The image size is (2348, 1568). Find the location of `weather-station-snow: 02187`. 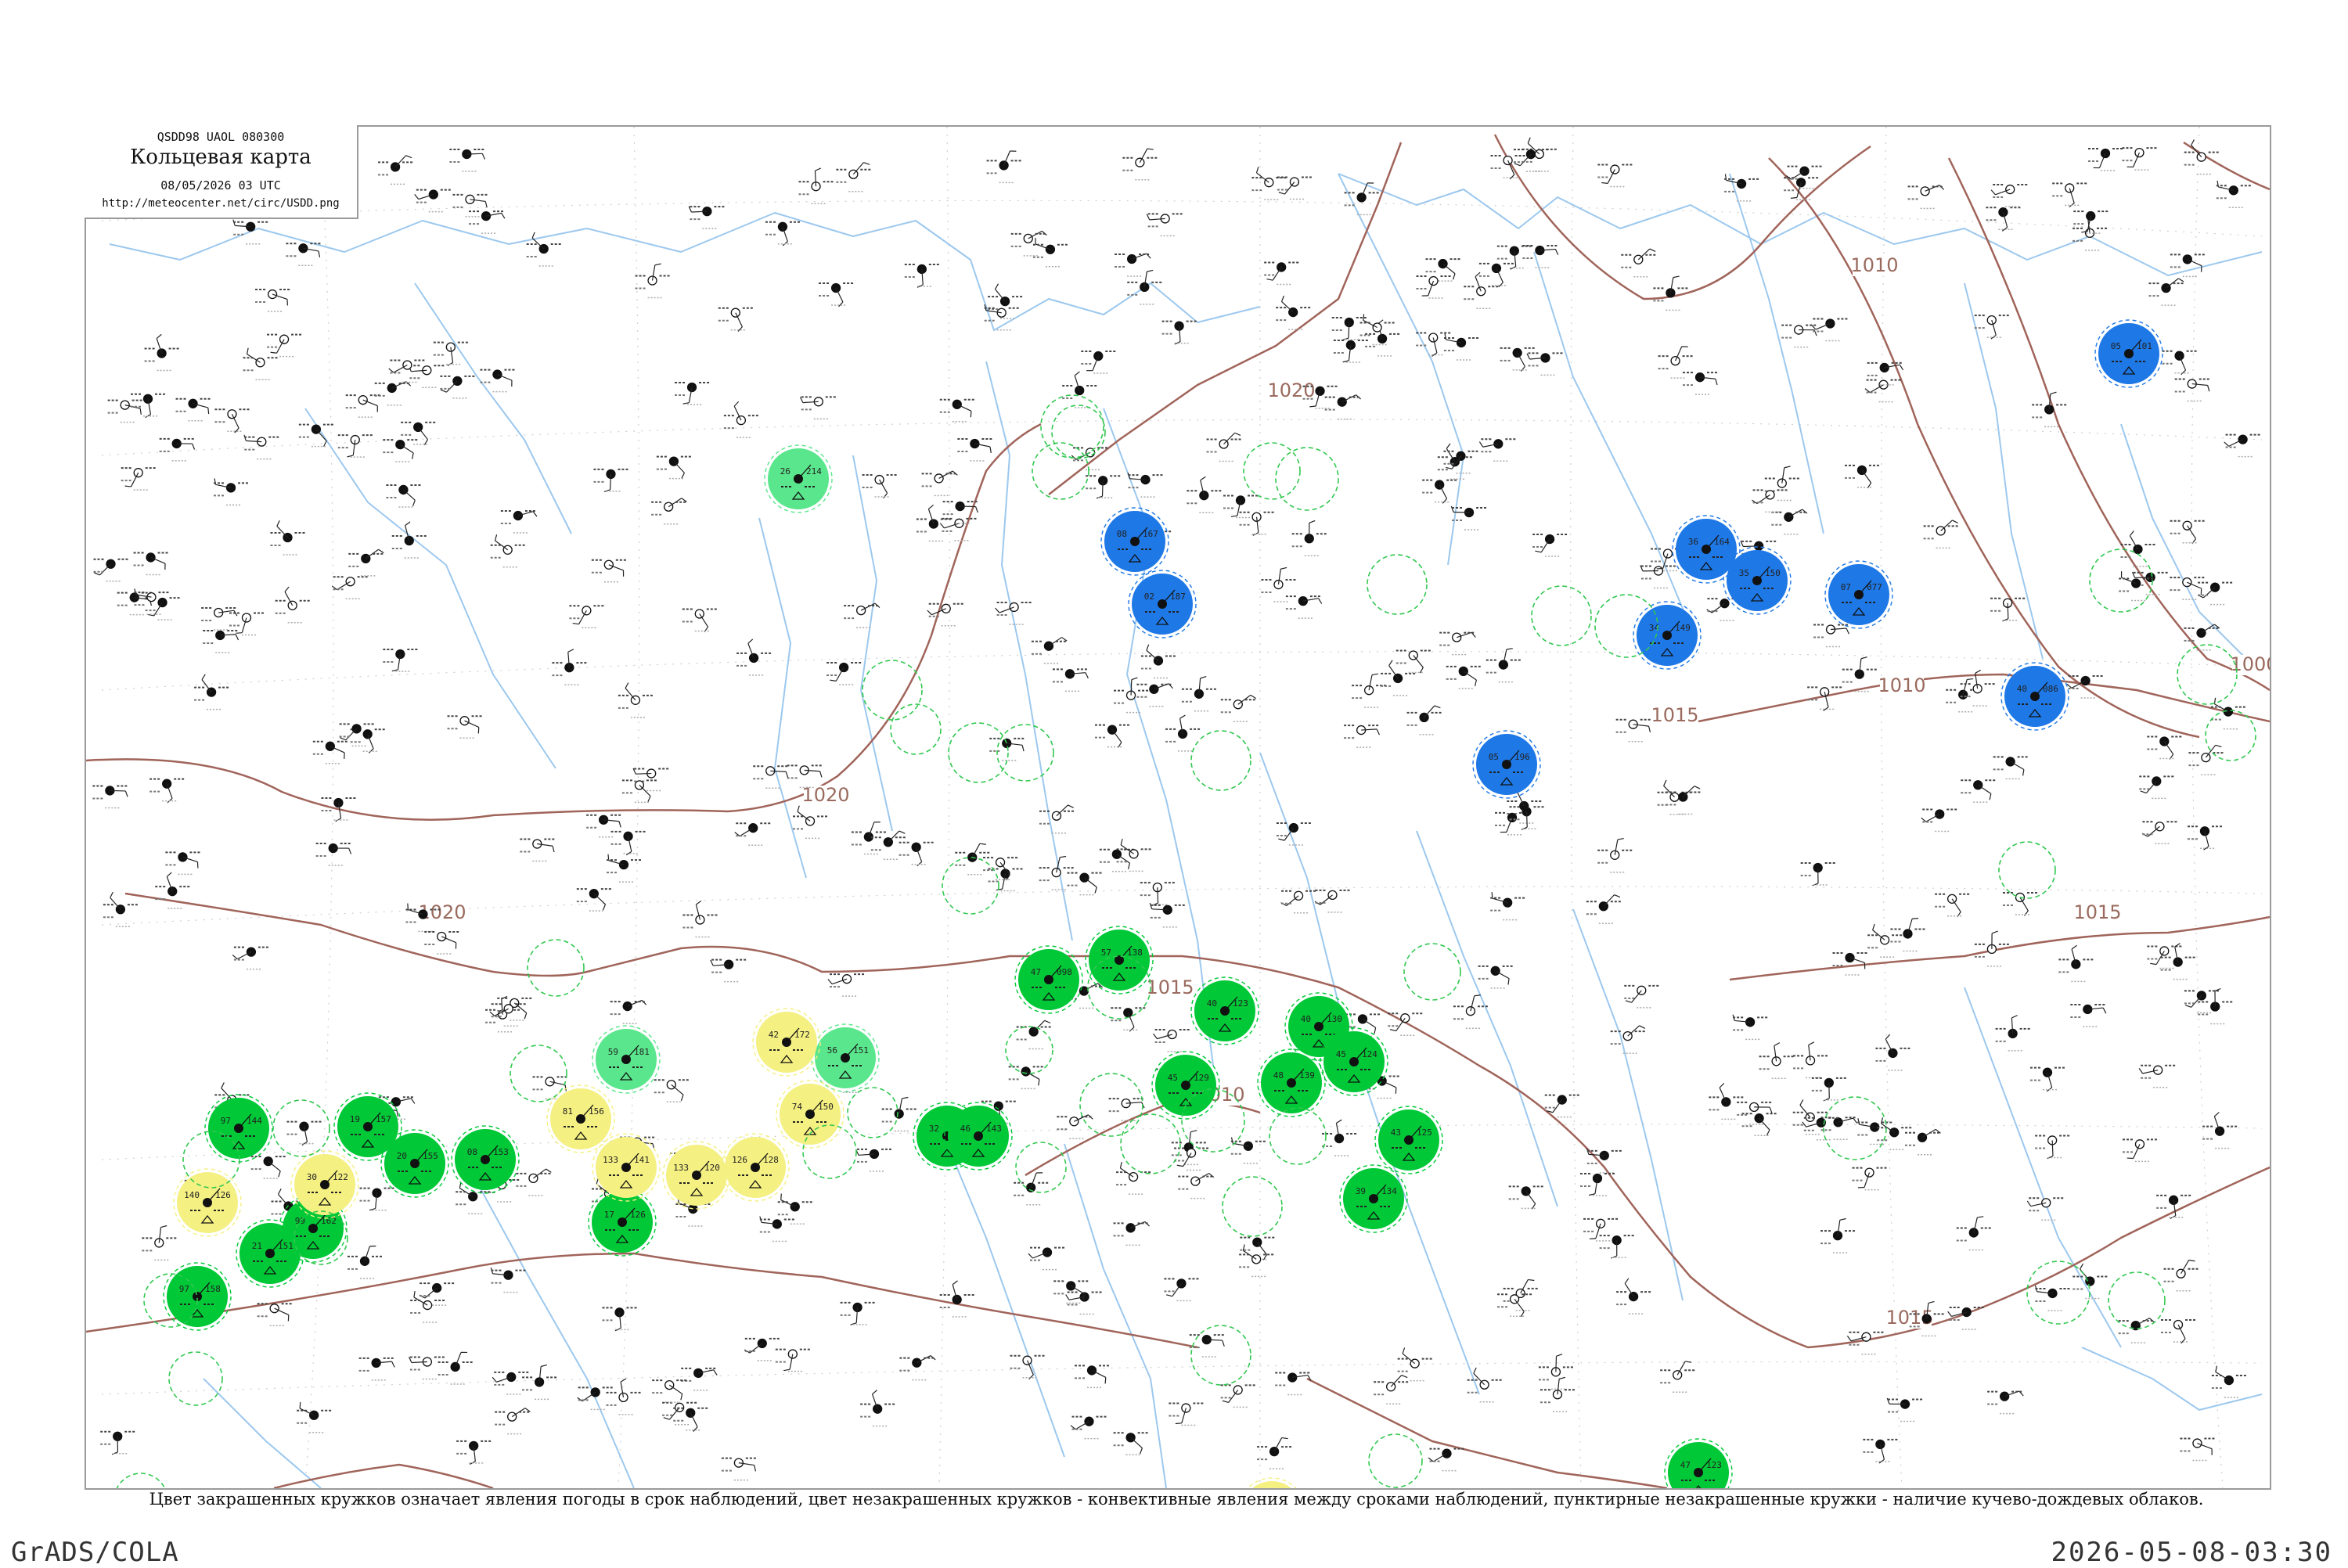

weather-station-snow: 02187 is located at coordinates (1162, 604).